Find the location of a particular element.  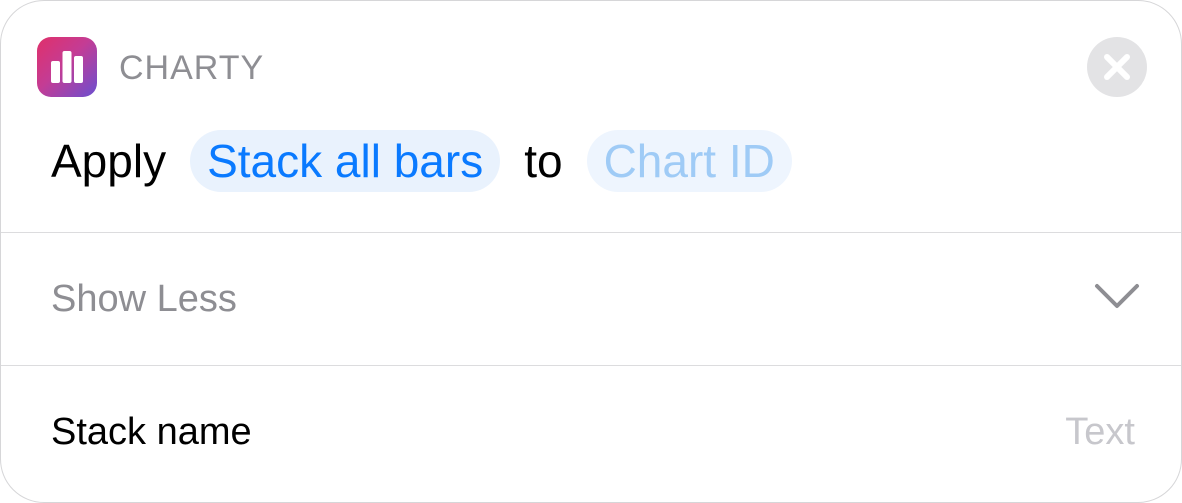

bar-chart-icon is located at coordinates (67, 67).